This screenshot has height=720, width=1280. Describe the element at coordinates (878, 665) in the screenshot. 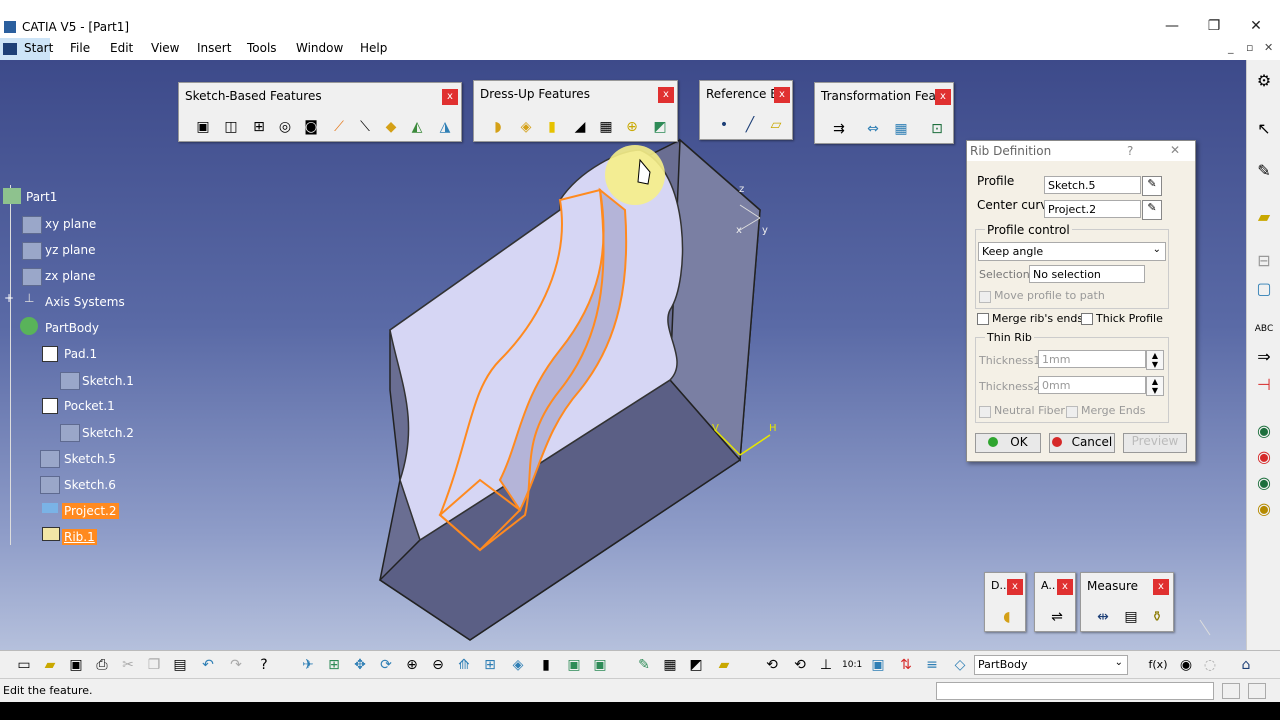

I see `boolean-icon: ▣` at that location.